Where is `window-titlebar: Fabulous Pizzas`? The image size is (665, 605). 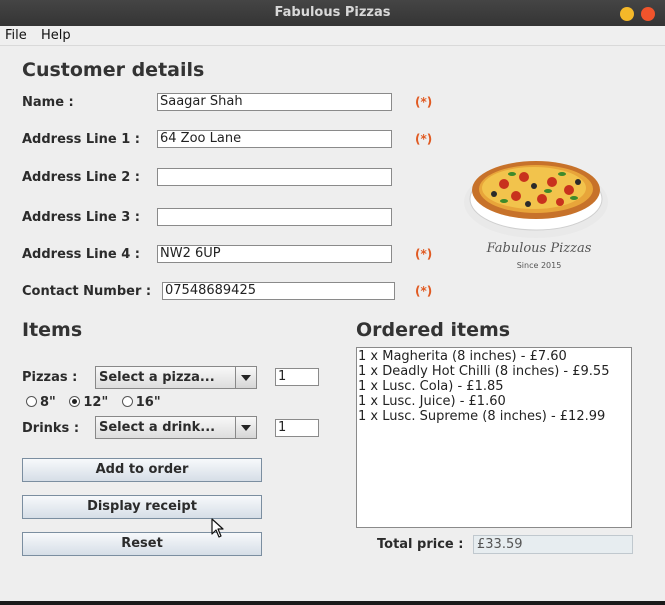
window-titlebar: Fabulous Pizzas is located at coordinates (332, 13).